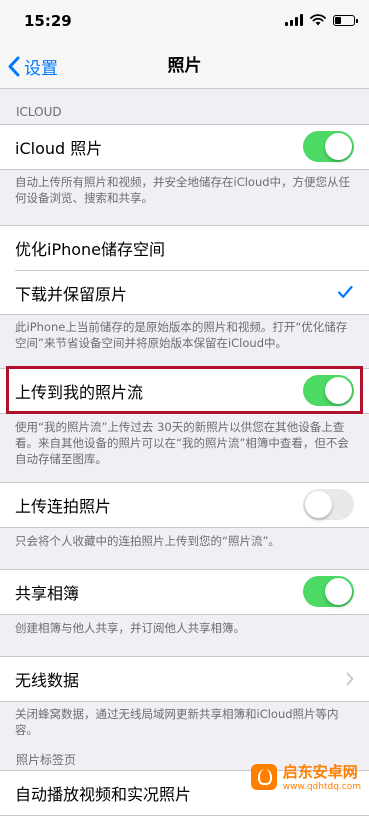  I want to click on icloud-photos-toggle, so click(328, 146).